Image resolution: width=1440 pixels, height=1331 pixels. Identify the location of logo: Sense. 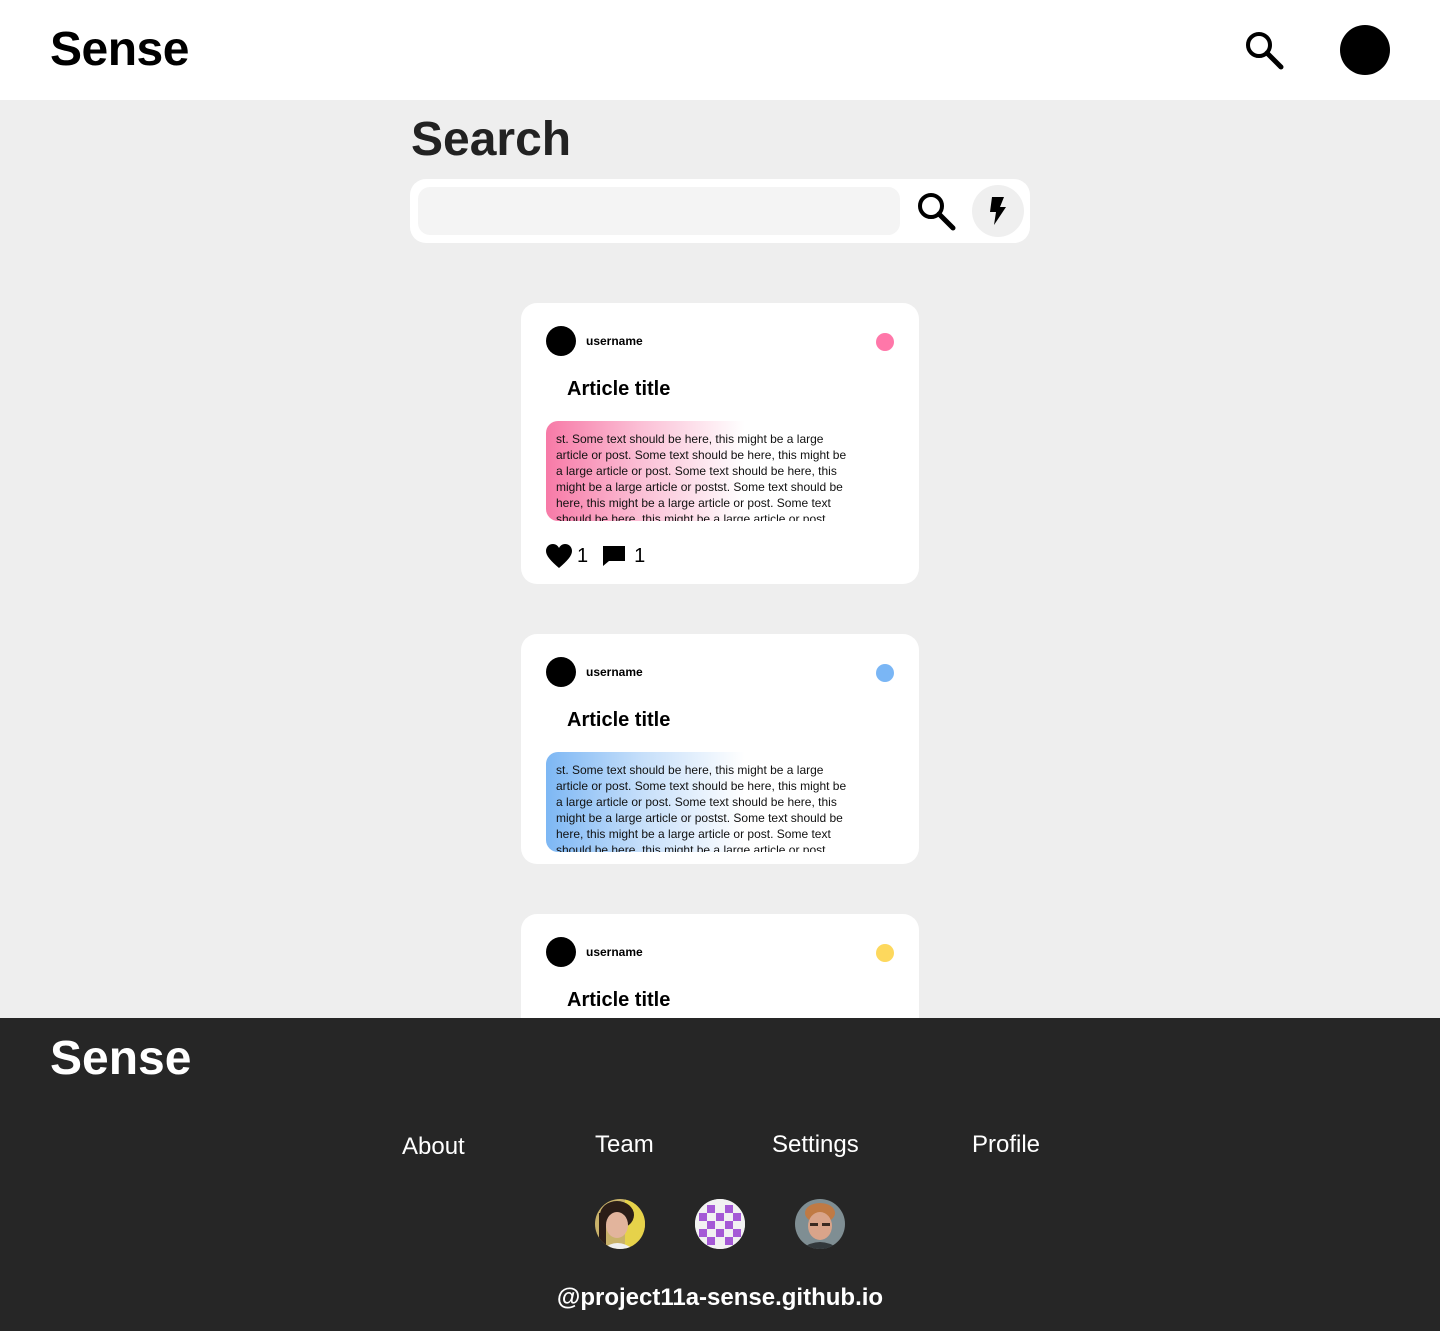
(119, 50).